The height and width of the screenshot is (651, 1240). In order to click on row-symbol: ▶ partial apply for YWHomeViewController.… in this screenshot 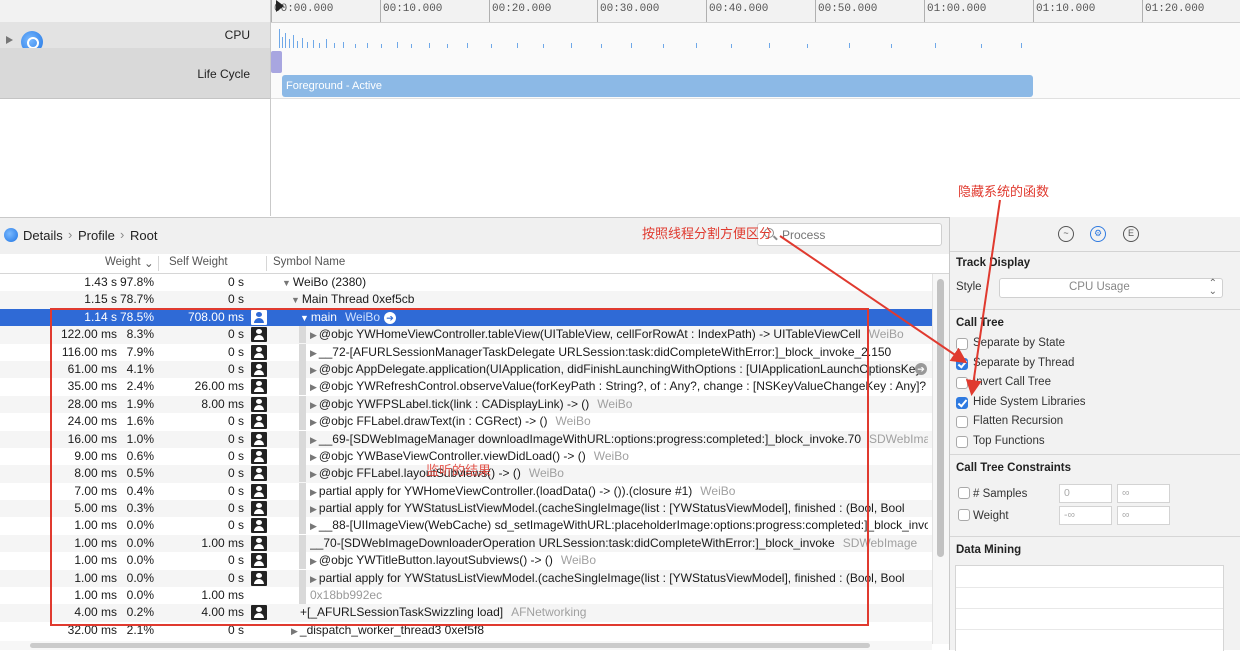, I will do `click(619, 492)`.